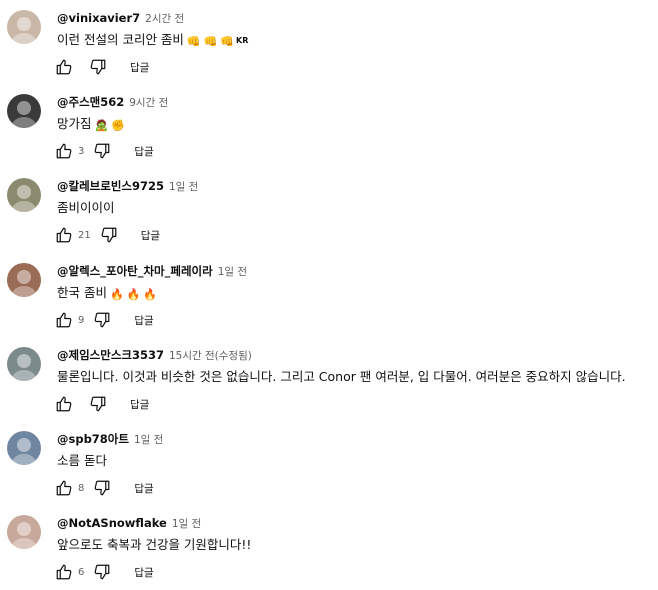  I want to click on comment-text: 망가짐 🧟 ✊, so click(92, 125).